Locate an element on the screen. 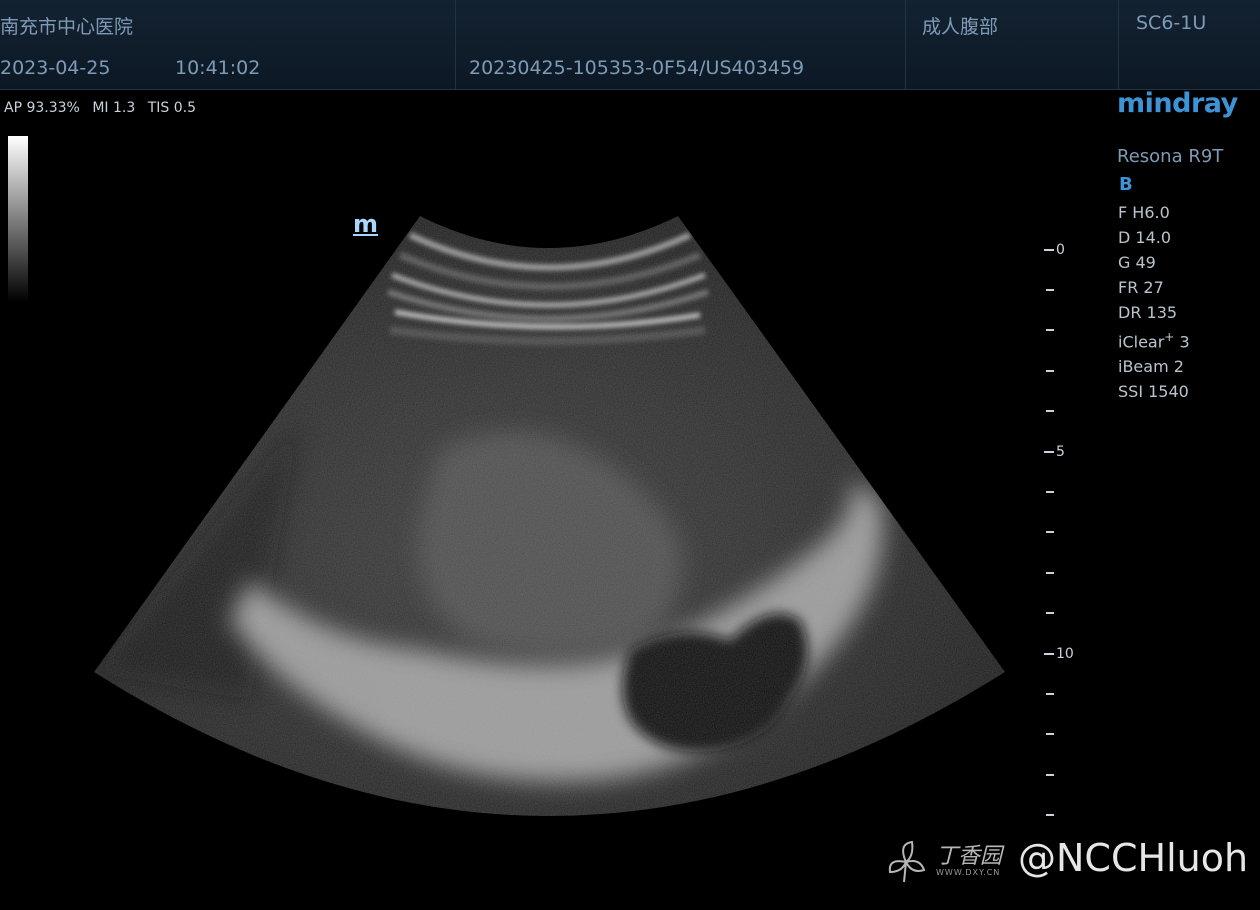  watermark-handle: @NCCHluoh is located at coordinates (1133, 858).